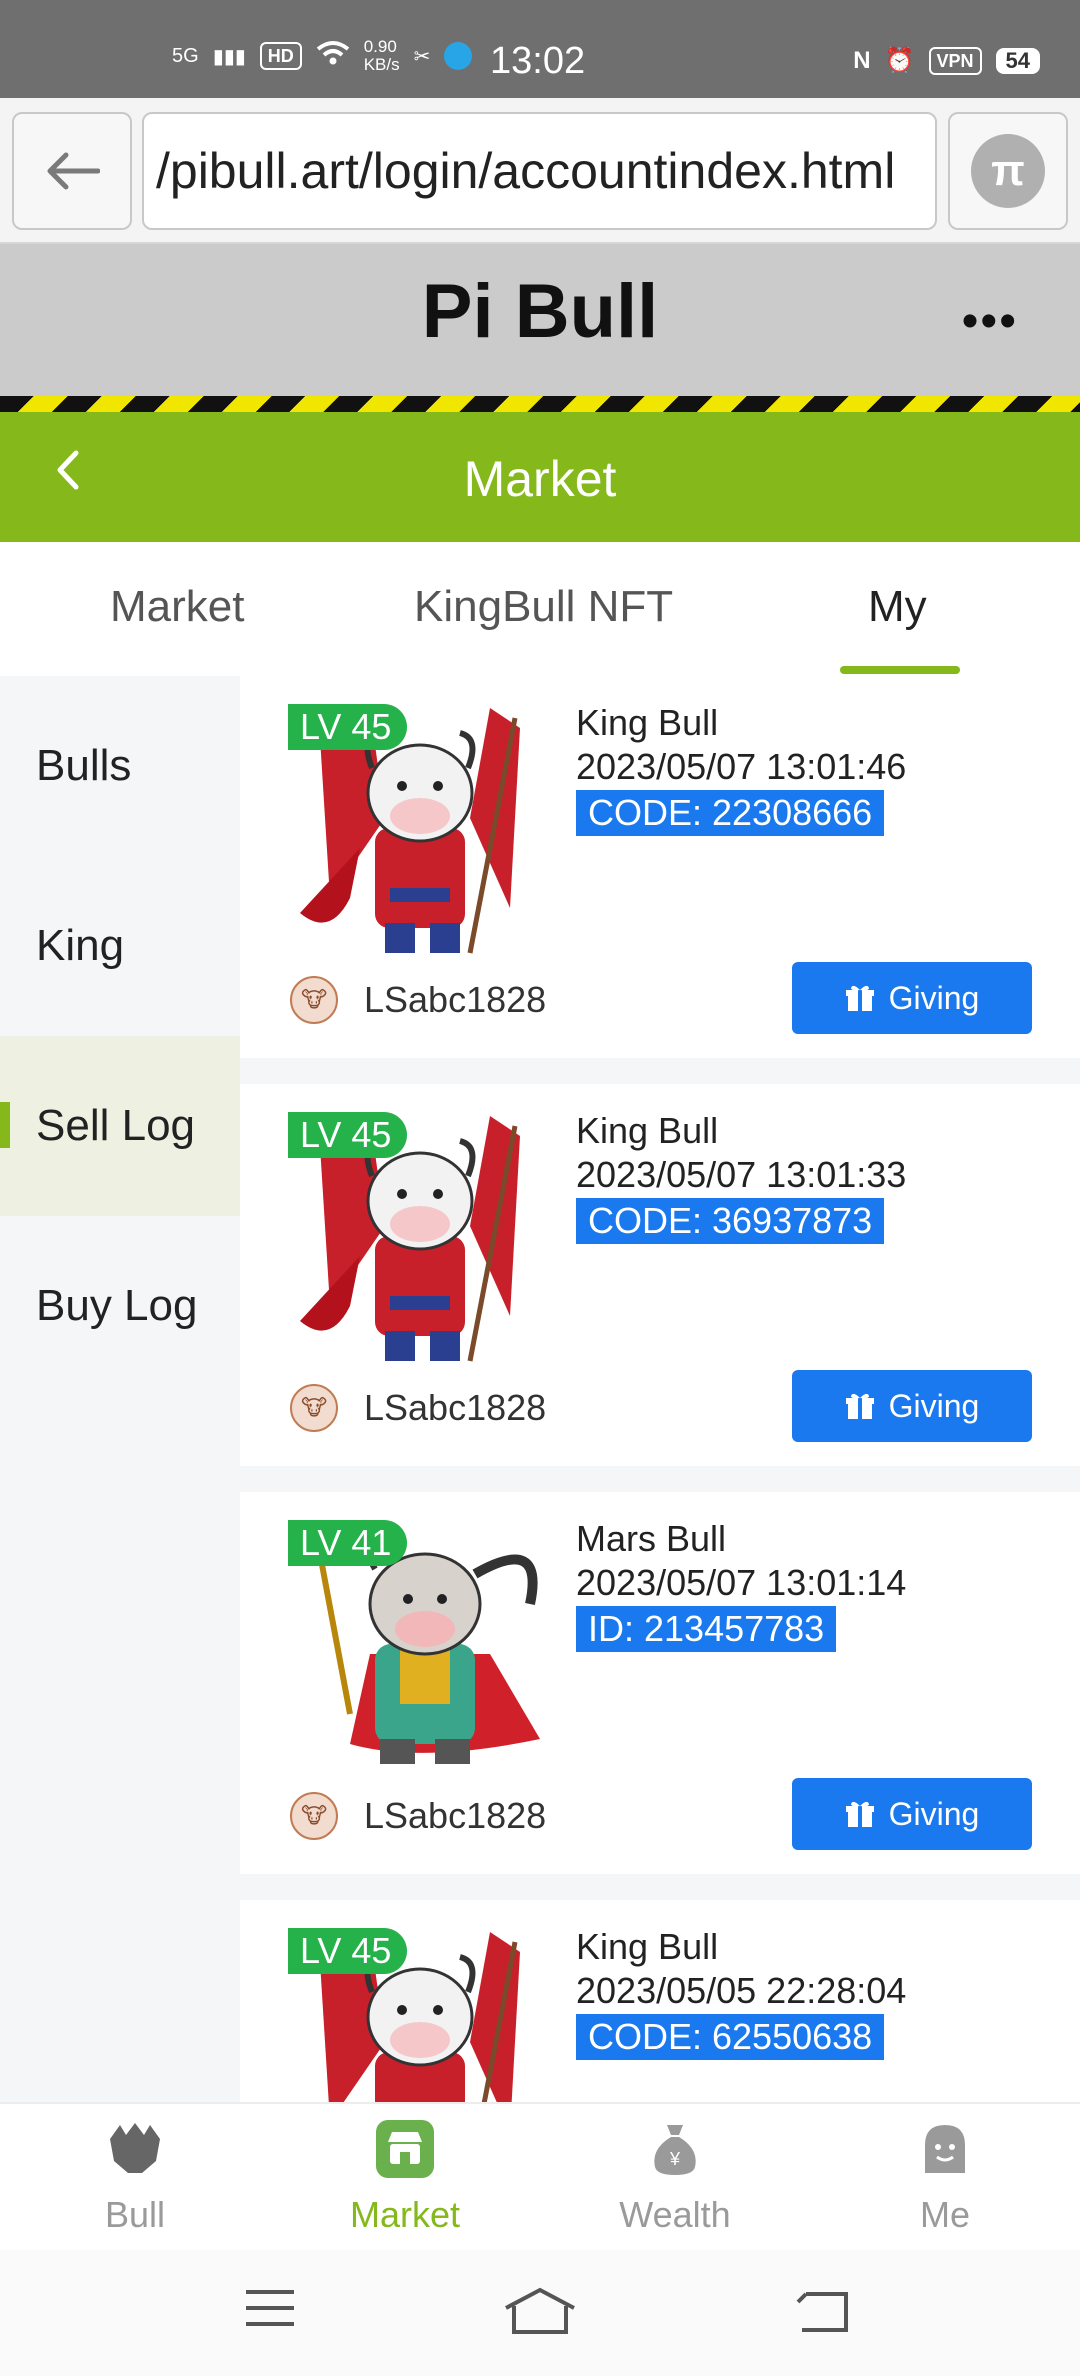 This screenshot has height=2376, width=1080. I want to click on nft-datetime: 2023/05/07 13:01:14, so click(741, 1582).